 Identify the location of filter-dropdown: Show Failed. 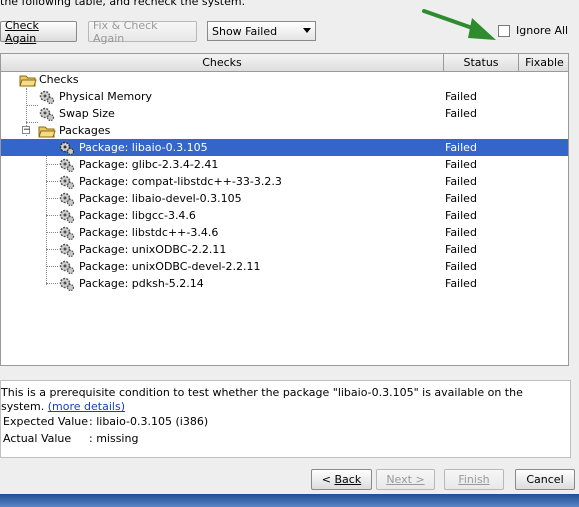
(261, 31).